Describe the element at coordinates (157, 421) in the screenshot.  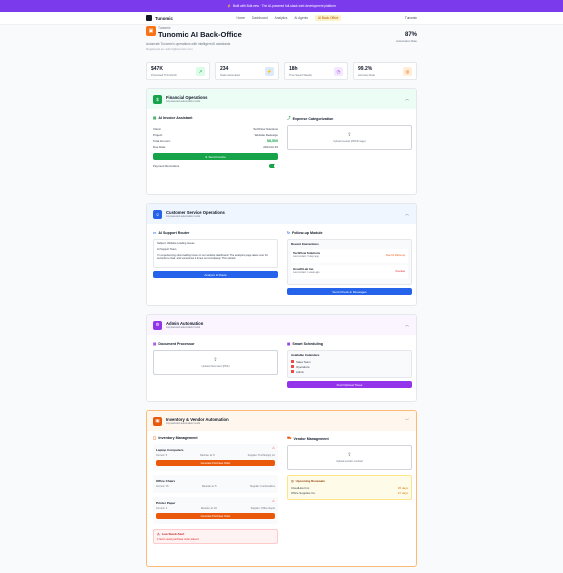
I see `package-icon: ▣` at that location.